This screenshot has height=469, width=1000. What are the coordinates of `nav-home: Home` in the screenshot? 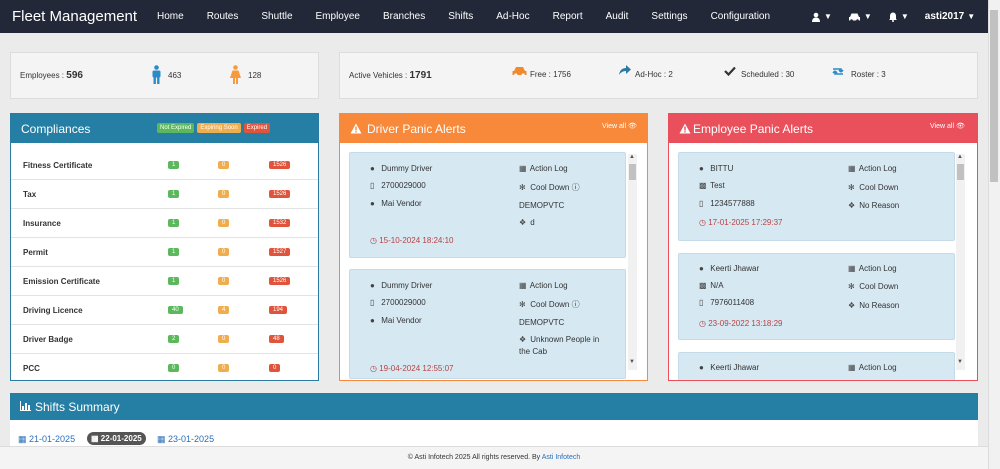 It's located at (170, 16).